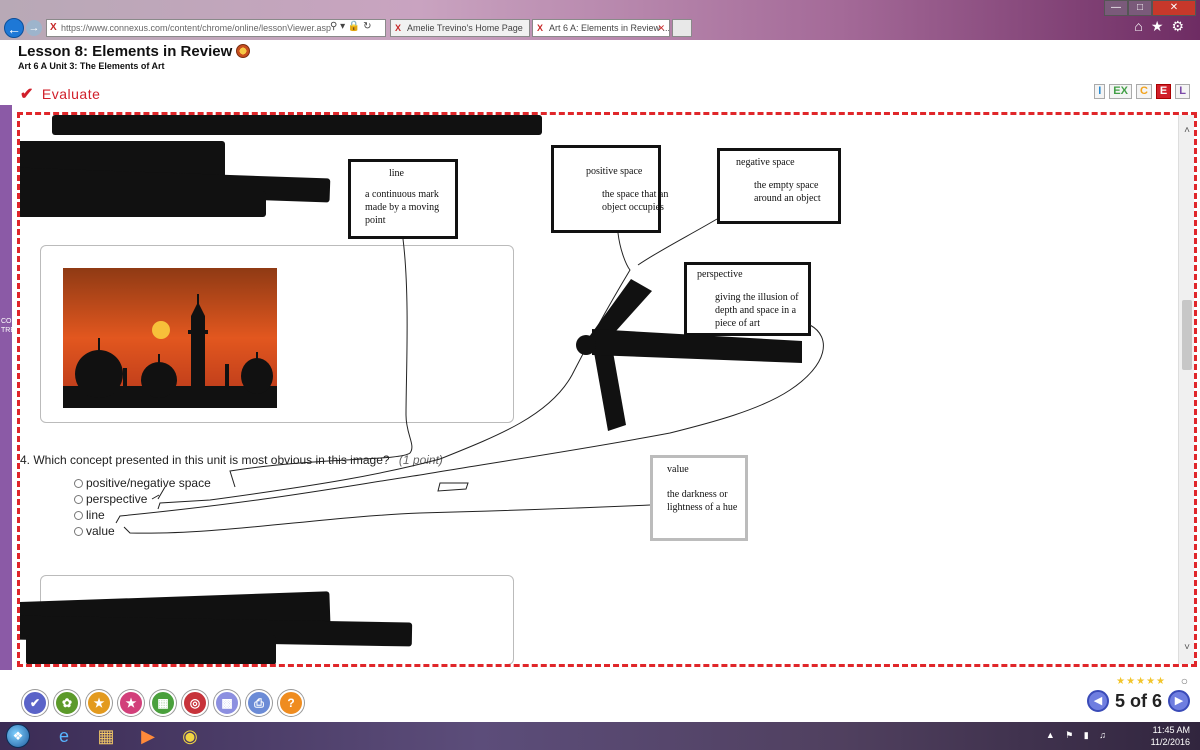 The height and width of the screenshot is (750, 1200). I want to click on target-icon: ◎, so click(195, 703).